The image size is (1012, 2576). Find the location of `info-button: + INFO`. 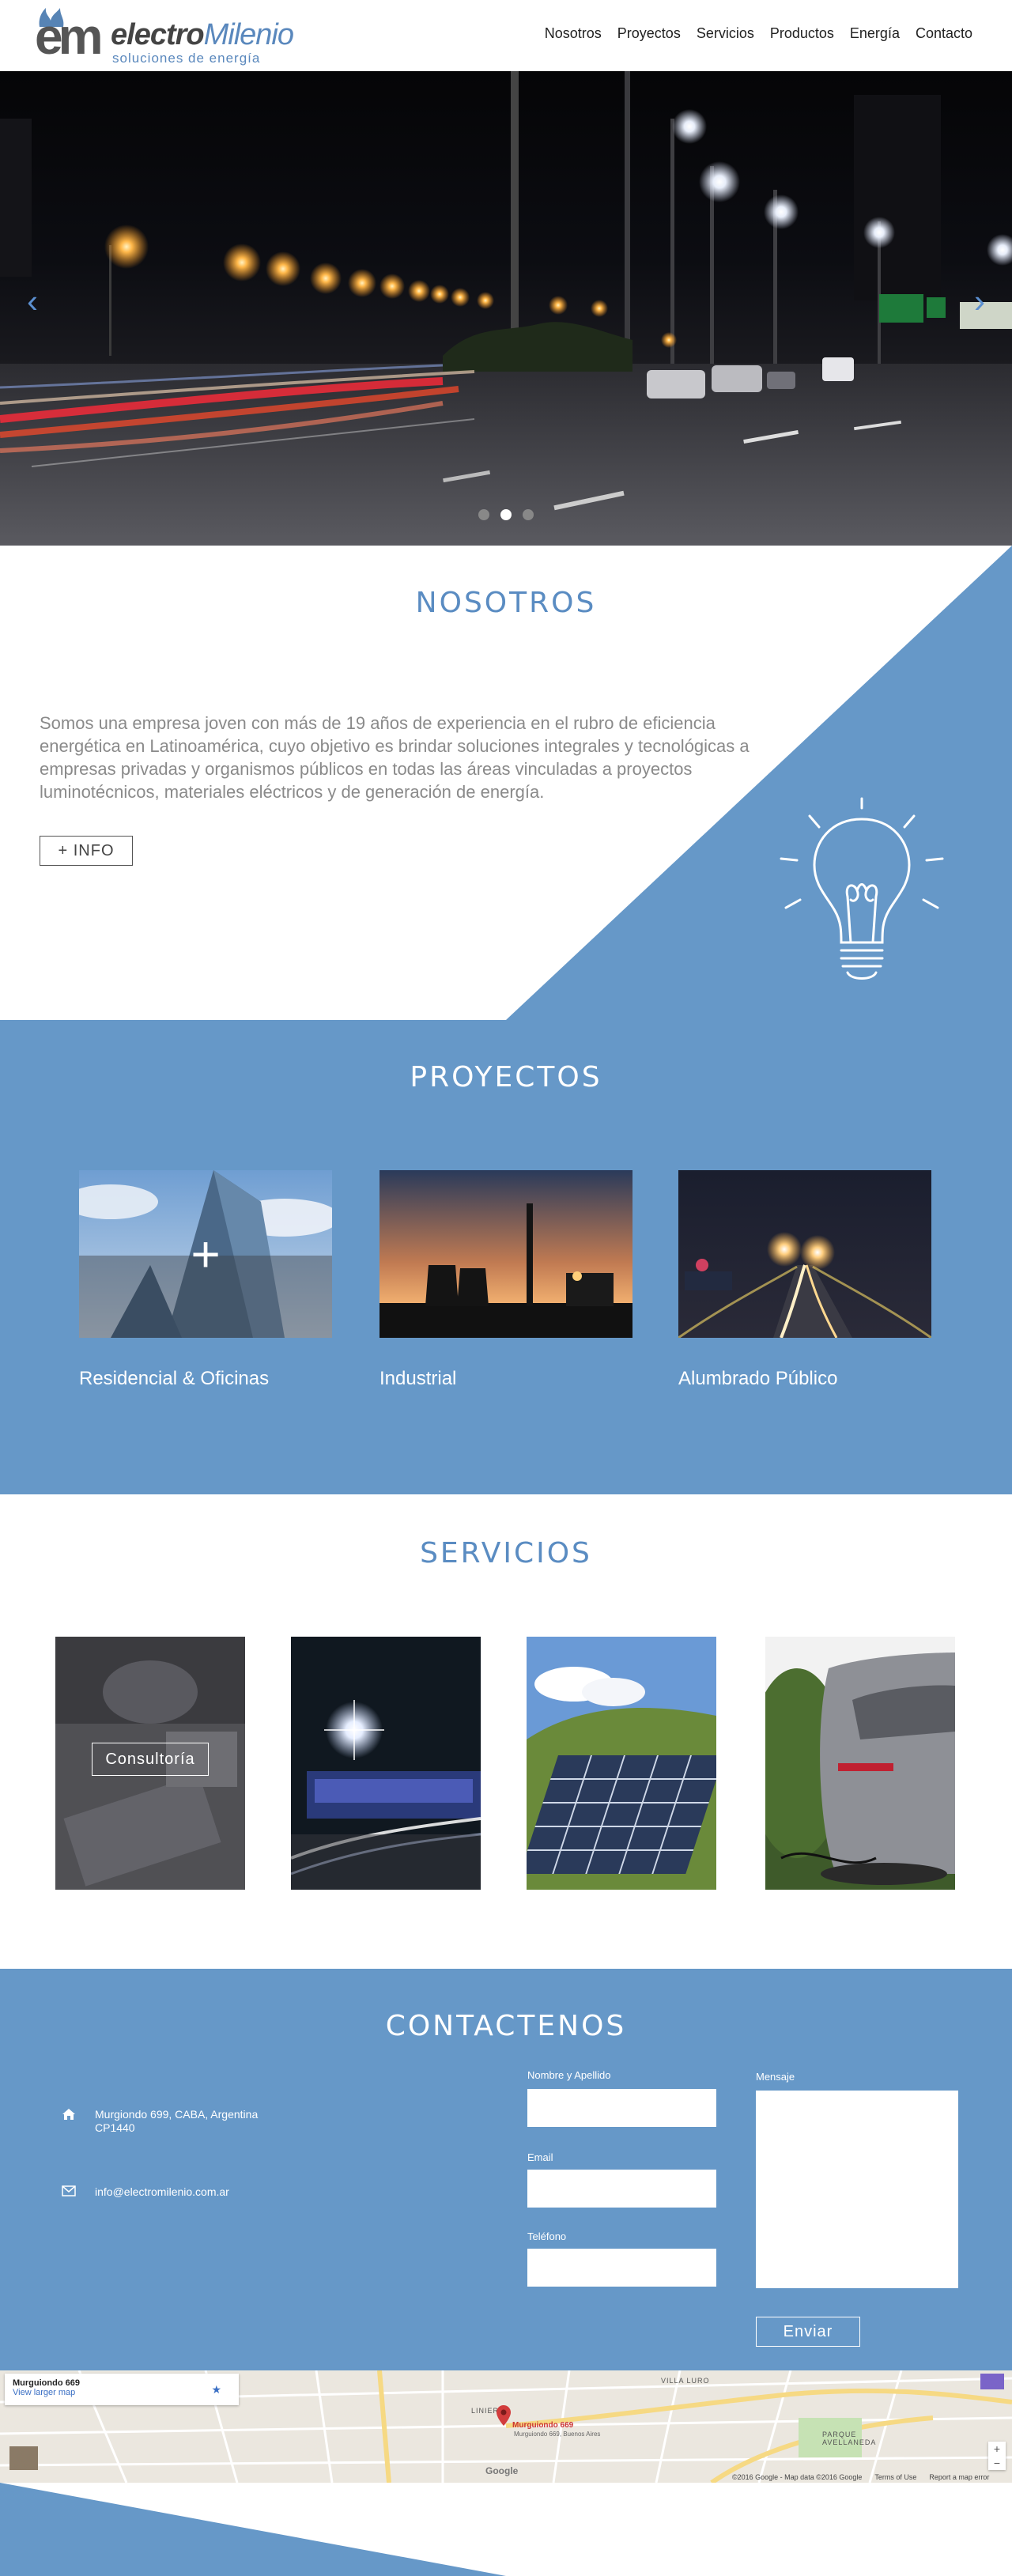

info-button: + INFO is located at coordinates (87, 851).